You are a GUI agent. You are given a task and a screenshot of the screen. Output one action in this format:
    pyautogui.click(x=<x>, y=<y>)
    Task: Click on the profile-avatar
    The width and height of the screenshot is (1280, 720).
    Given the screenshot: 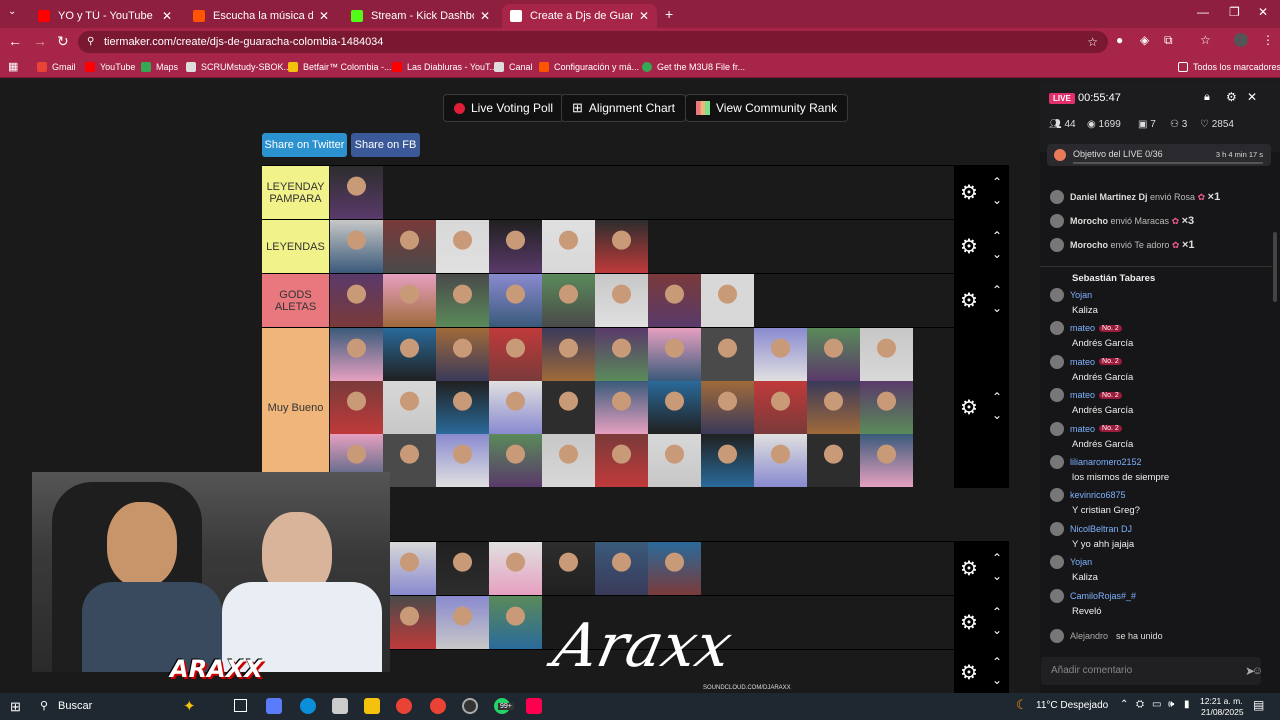 What is the action you would take?
    pyautogui.click(x=1241, y=40)
    